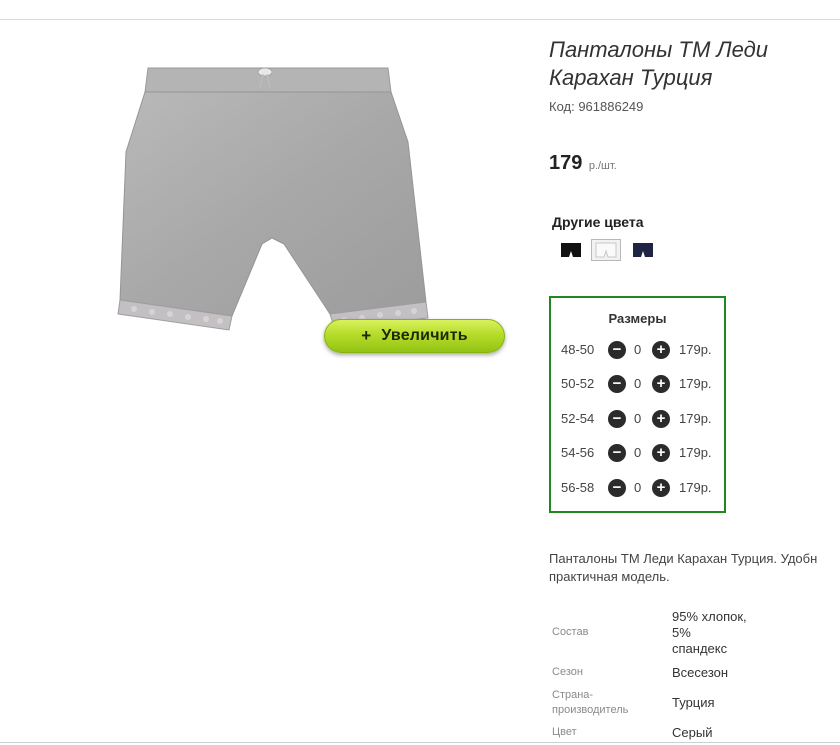 This screenshot has height=745, width=840. Describe the element at coordinates (637, 318) in the screenshot. I see `sizes-heading: Размеры` at that location.